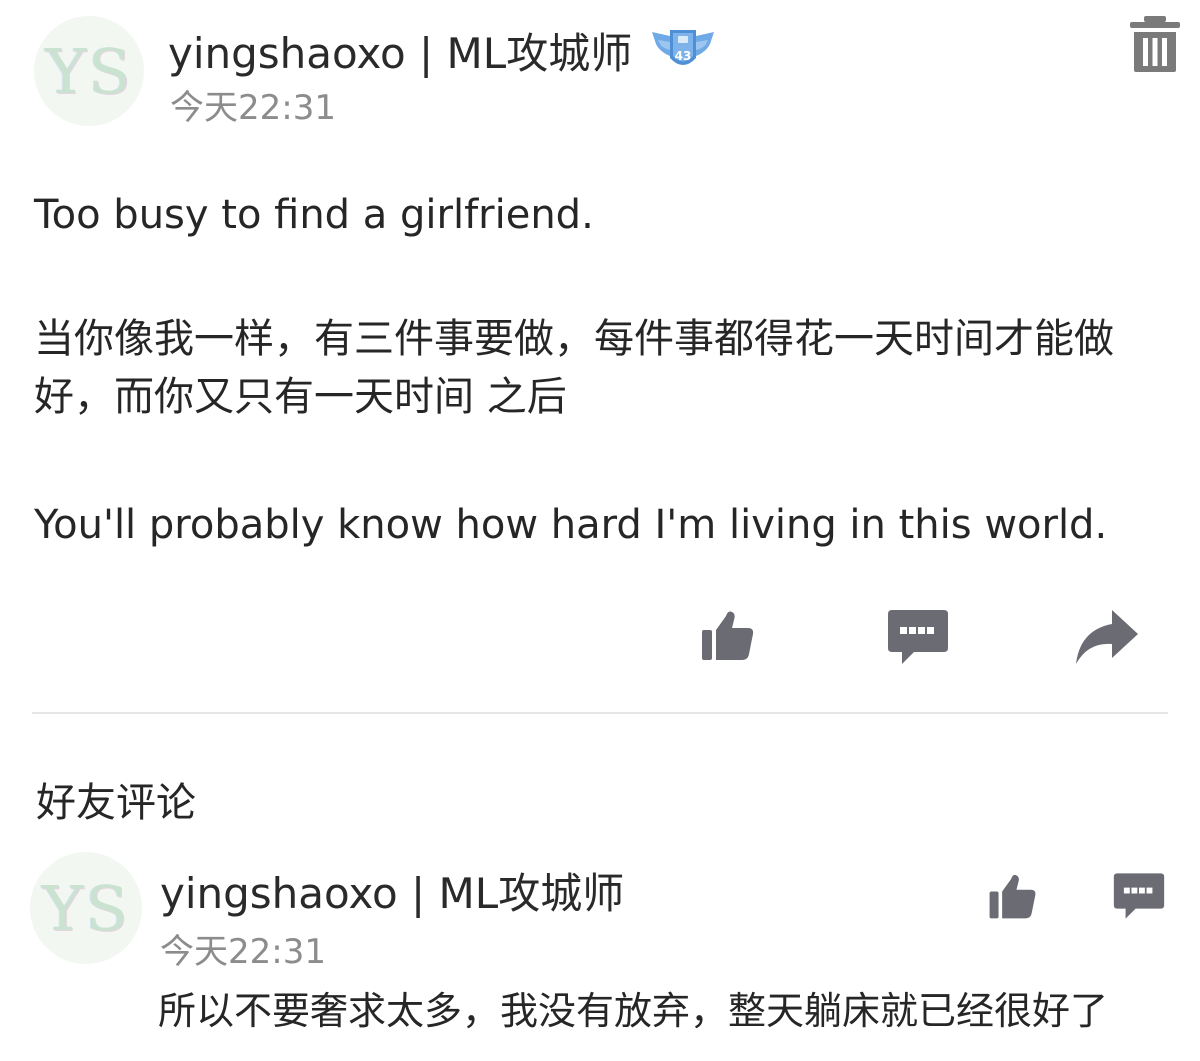  What do you see at coordinates (243, 952) in the screenshot?
I see `comment-timestamp: 今天22:31` at bounding box center [243, 952].